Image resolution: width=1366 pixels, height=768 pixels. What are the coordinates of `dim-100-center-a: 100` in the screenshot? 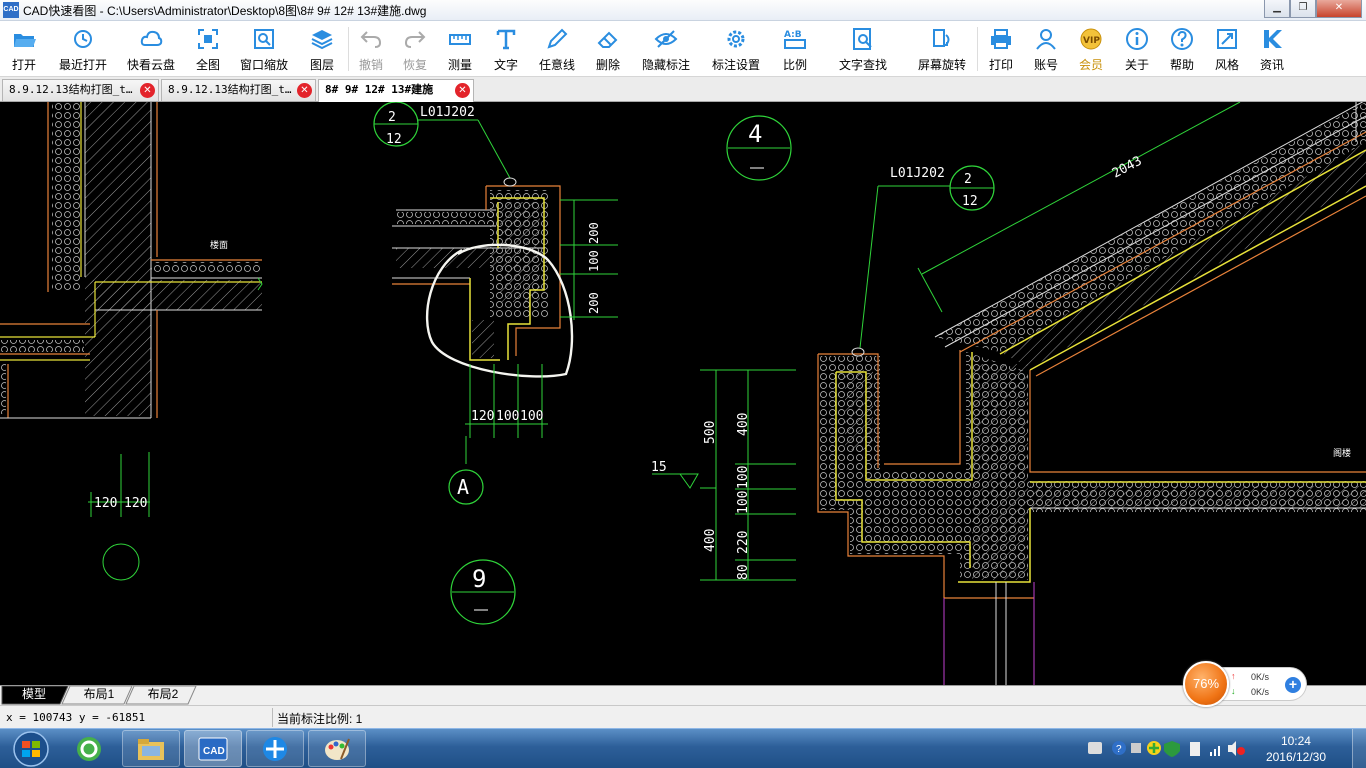 It's located at (507, 416).